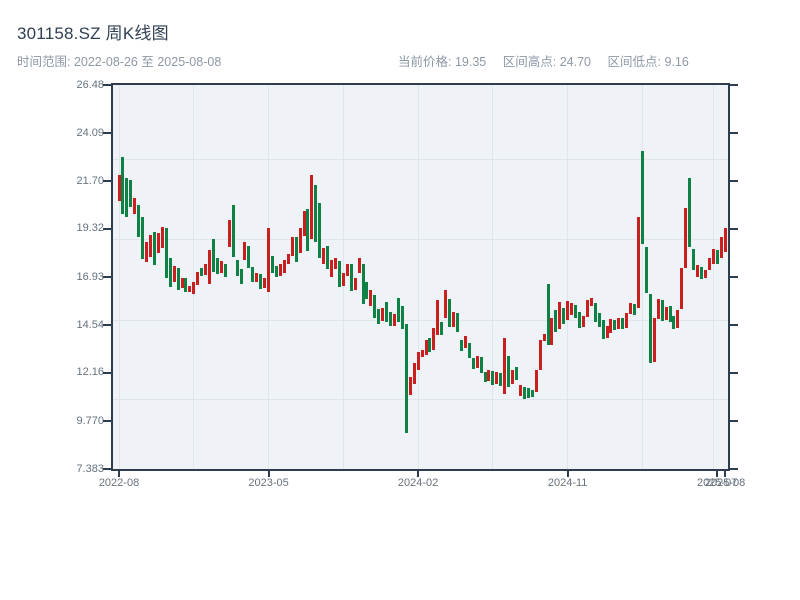 This screenshot has width=800, height=600. Describe the element at coordinates (90, 324) in the screenshot. I see `y-axis-label: 14.54` at that location.